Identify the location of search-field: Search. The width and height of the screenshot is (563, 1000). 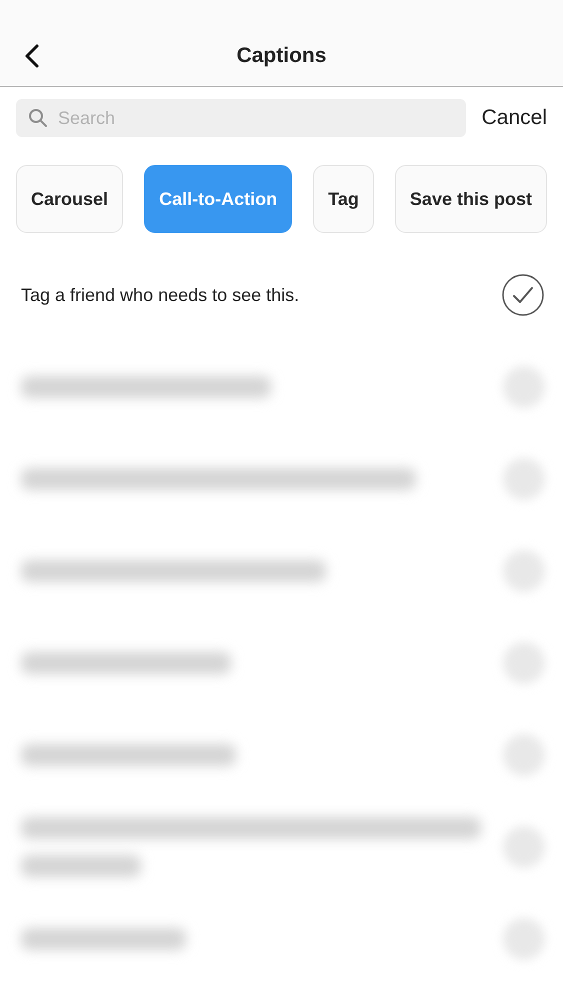
(241, 118).